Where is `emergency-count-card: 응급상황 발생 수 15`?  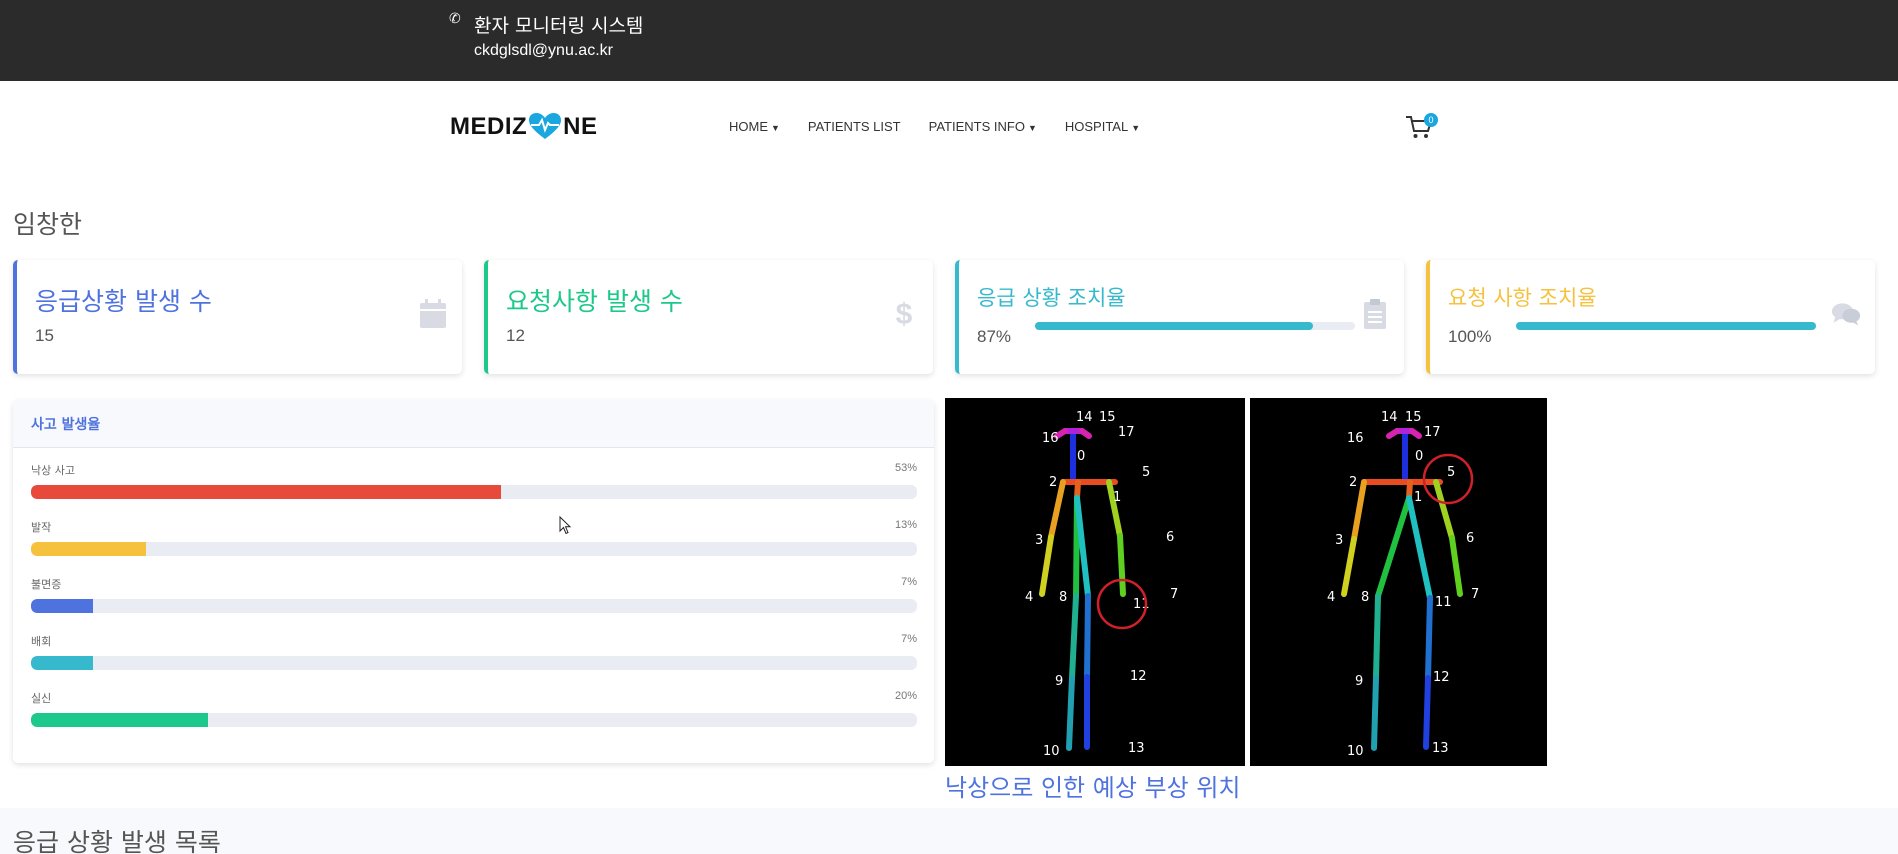
emergency-count-card: 응급상황 발생 수 15 is located at coordinates (237, 317).